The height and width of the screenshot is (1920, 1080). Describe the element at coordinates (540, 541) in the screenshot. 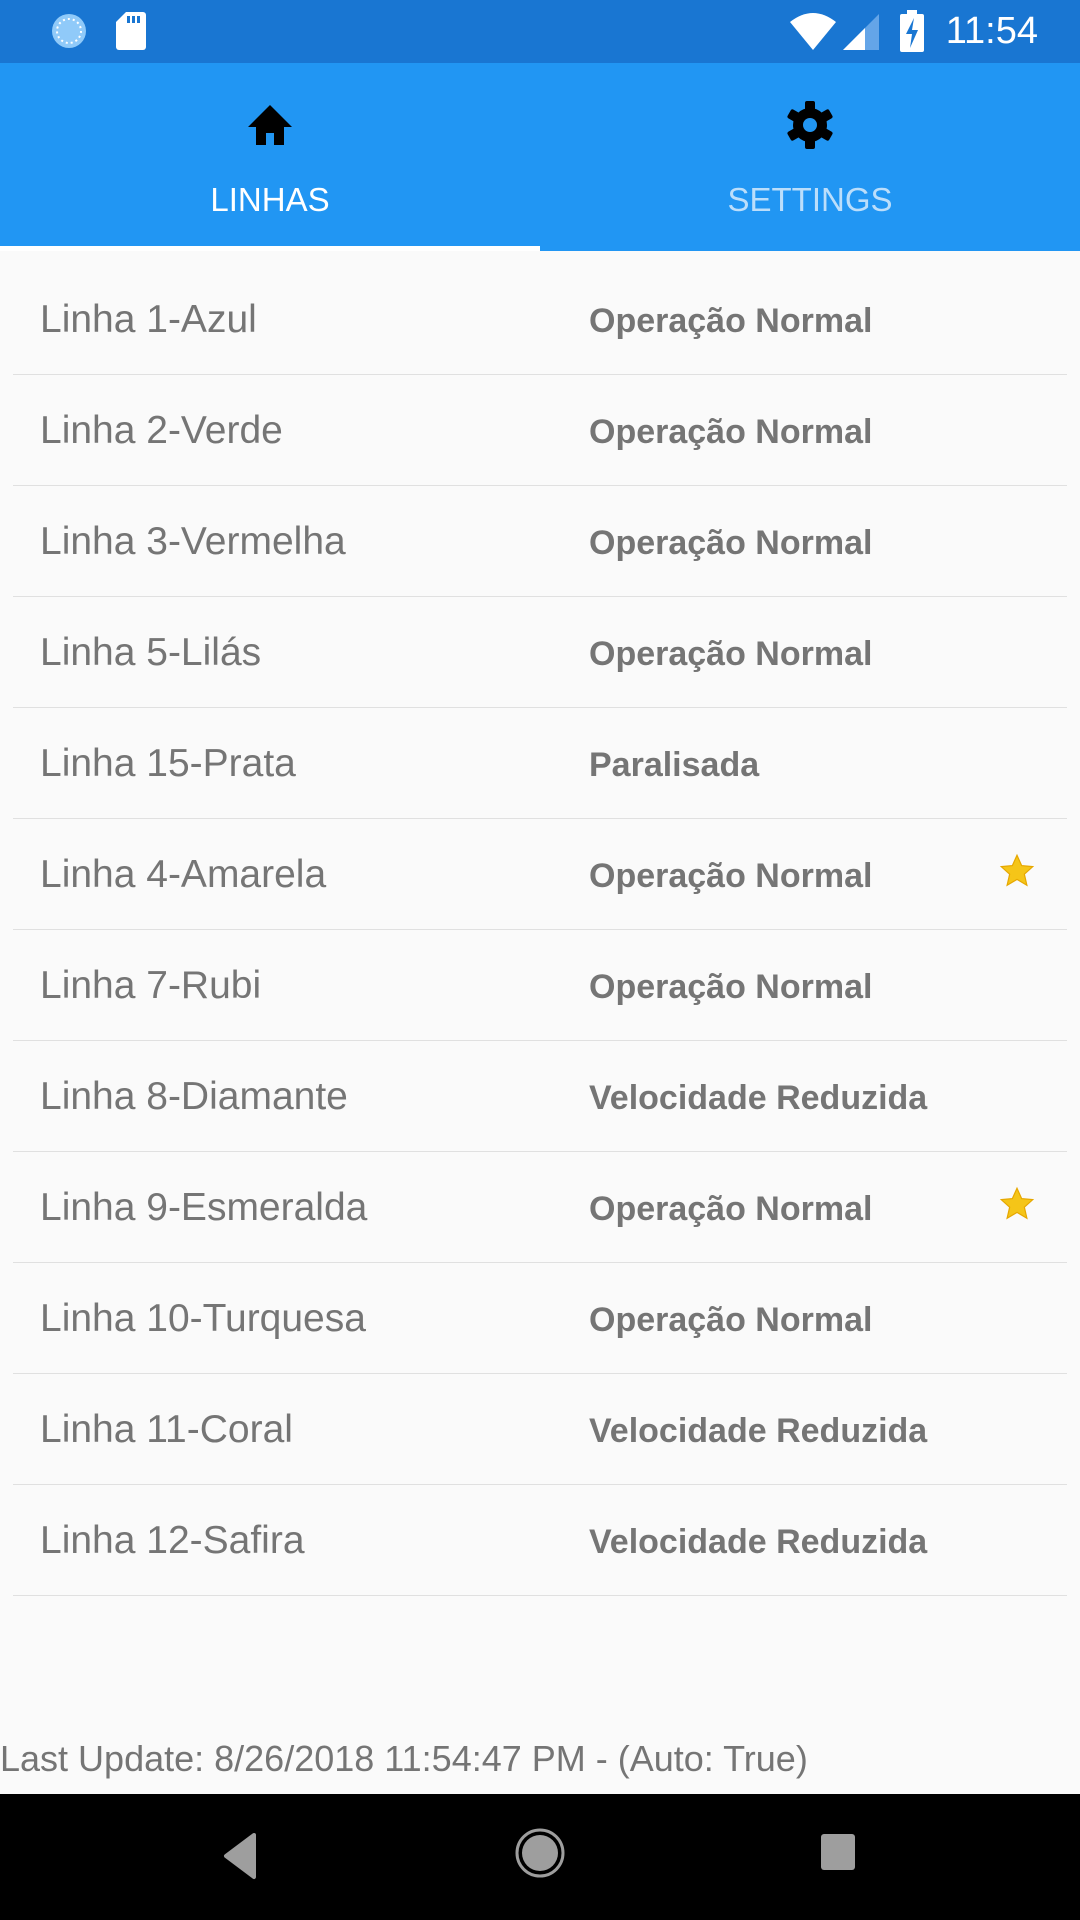

I see `line-row: Linha 3-Vermelha Operação Normal` at that location.